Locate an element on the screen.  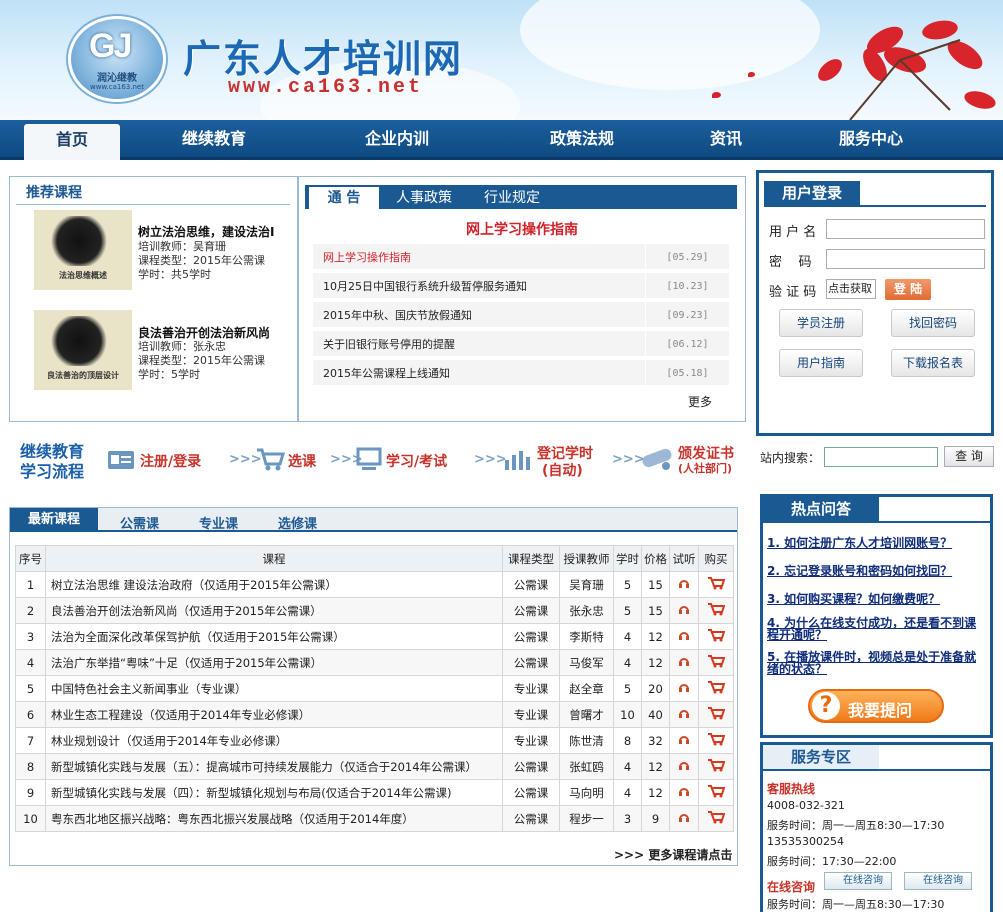
notice-more-link: 更多 is located at coordinates (700, 401).